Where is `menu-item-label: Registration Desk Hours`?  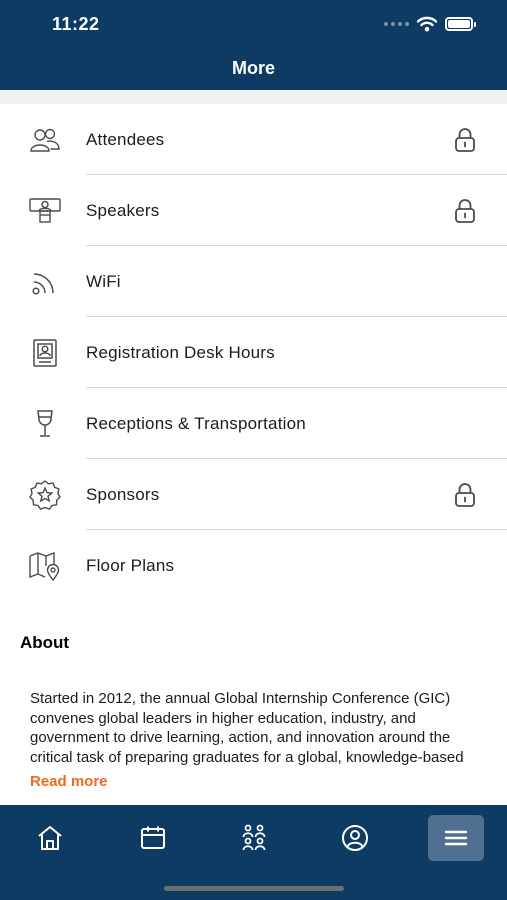
menu-item-label: Registration Desk Hours is located at coordinates (180, 352).